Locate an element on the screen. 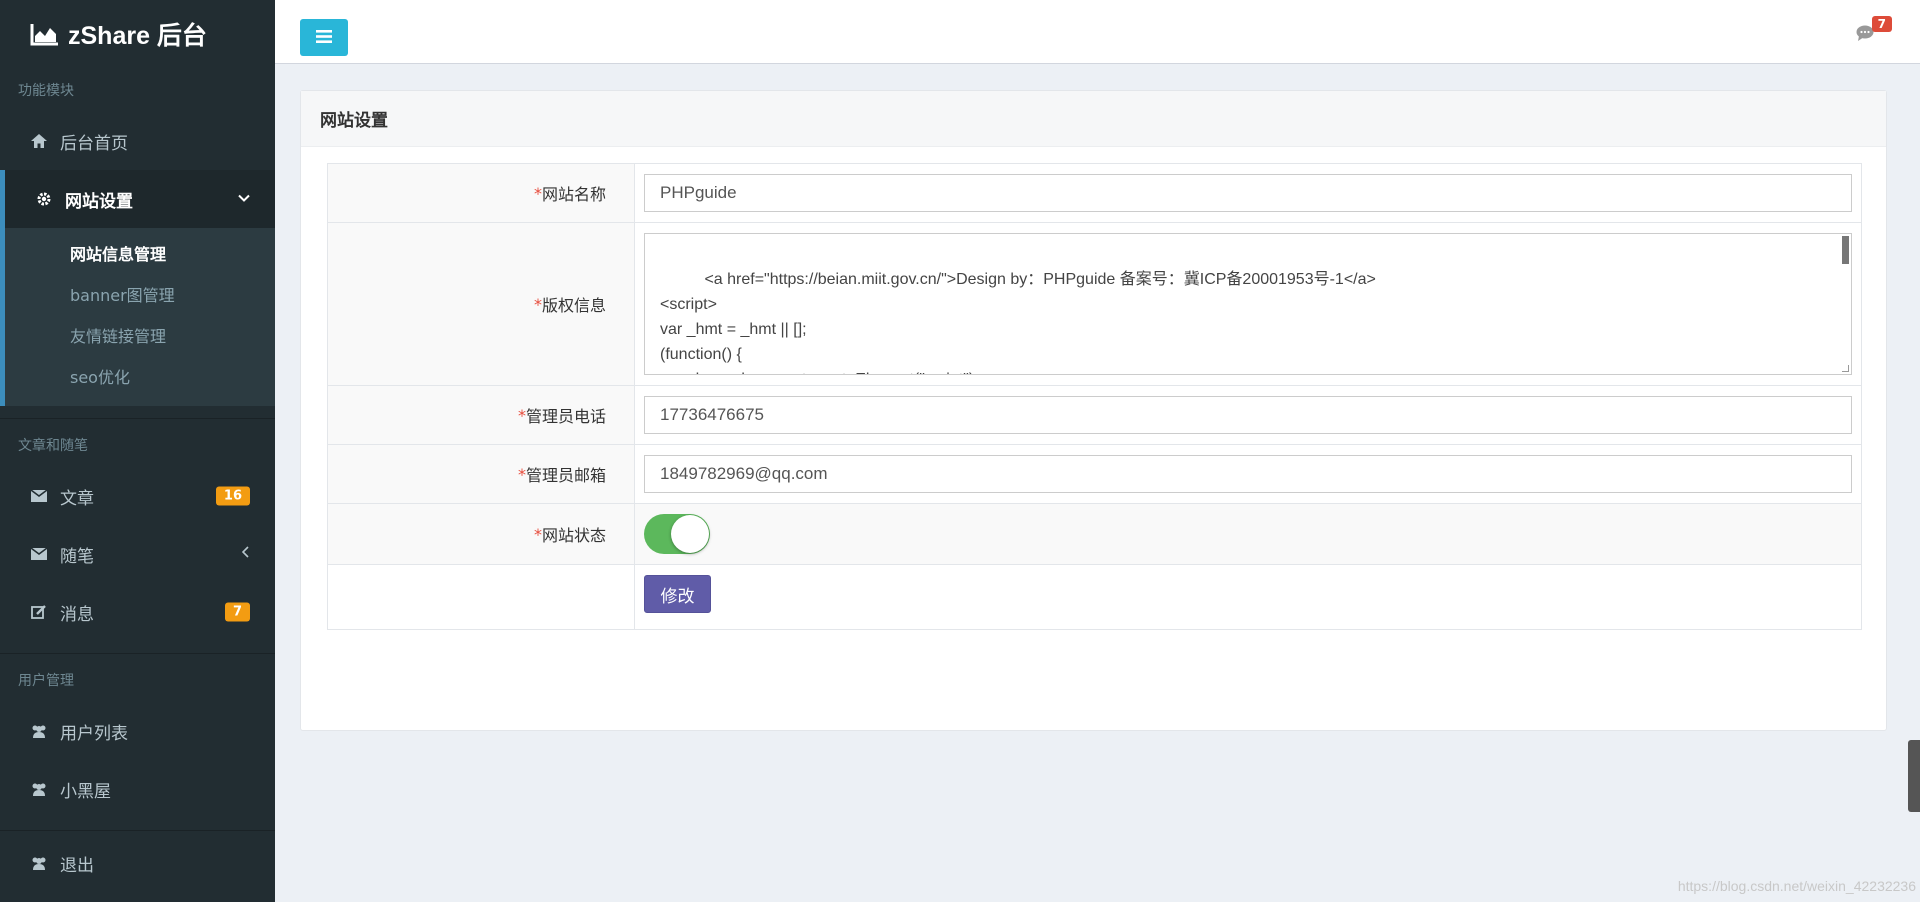 Image resolution: width=1920 pixels, height=902 pixels. panel-title: 网站设置 is located at coordinates (1093, 119).